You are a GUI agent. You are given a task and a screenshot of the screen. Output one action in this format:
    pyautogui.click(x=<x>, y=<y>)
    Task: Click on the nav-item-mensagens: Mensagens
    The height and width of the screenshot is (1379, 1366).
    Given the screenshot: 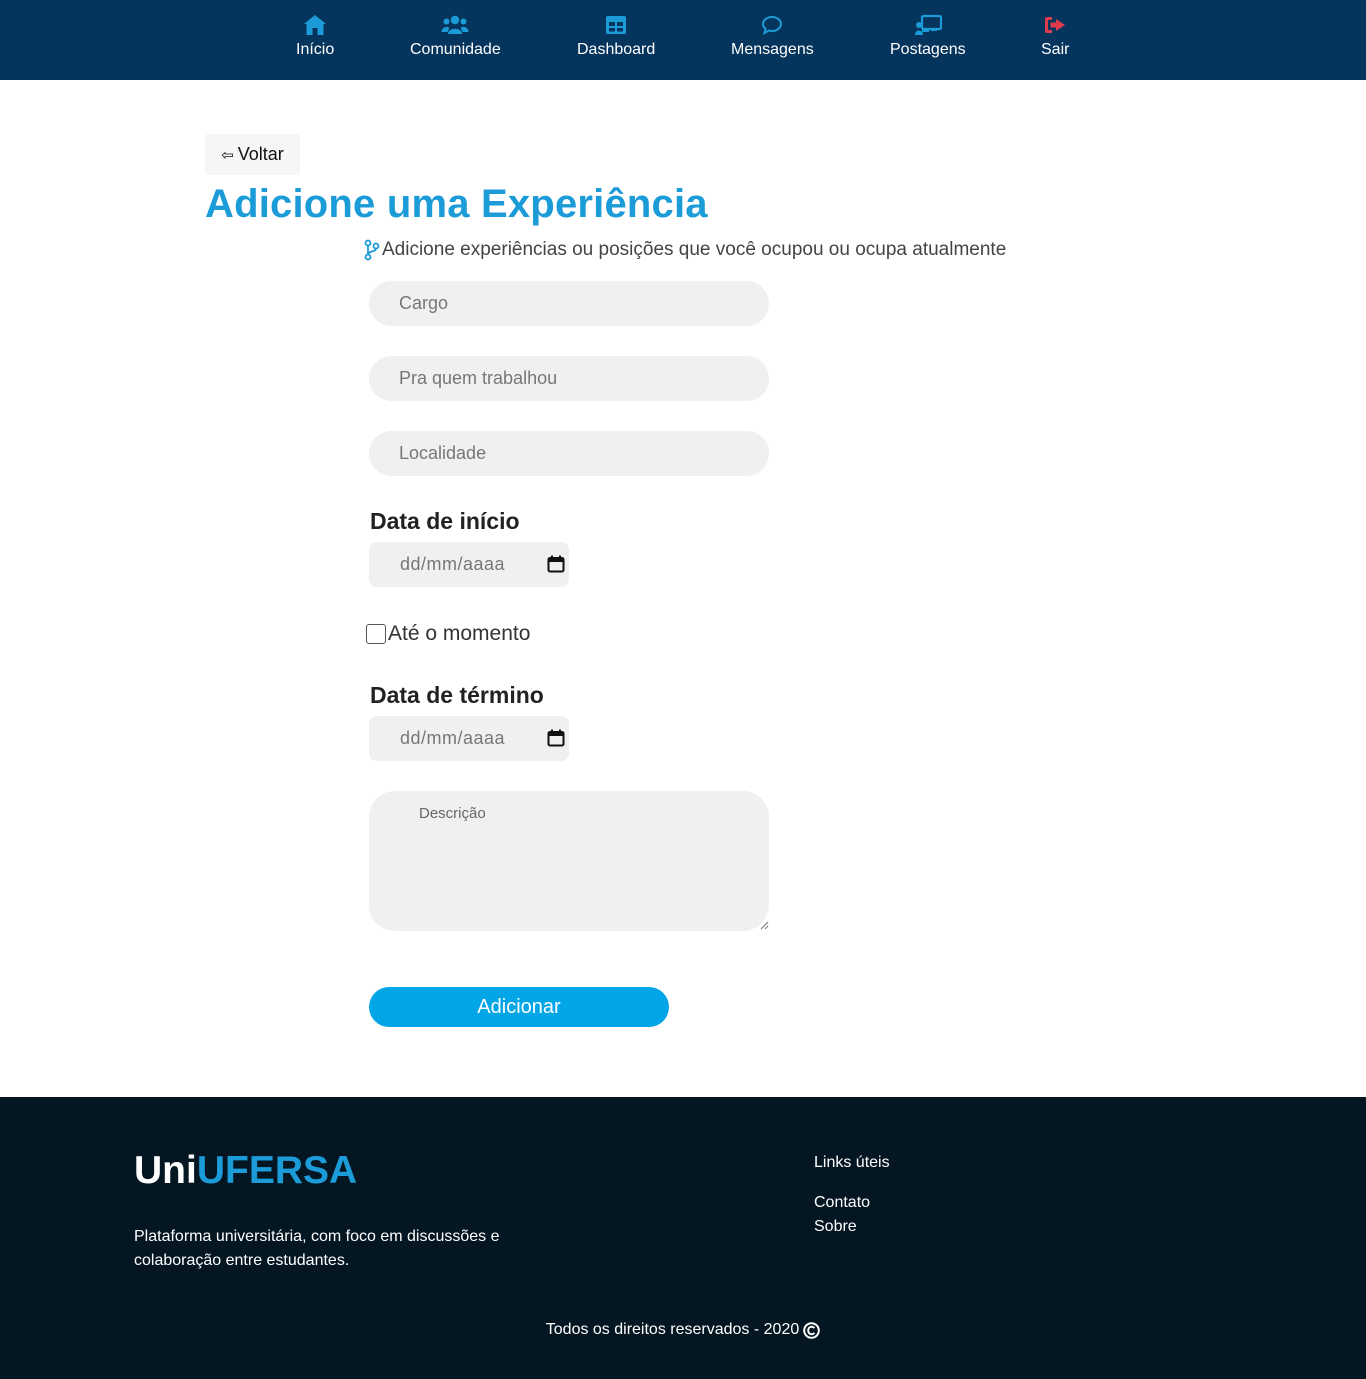 What is the action you would take?
    pyautogui.click(x=772, y=37)
    